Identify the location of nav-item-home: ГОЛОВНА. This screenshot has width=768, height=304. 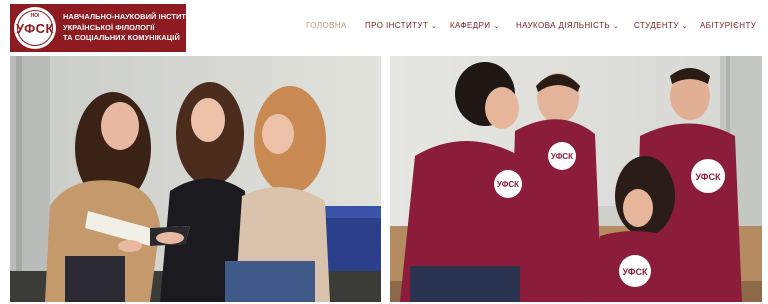
(326, 25).